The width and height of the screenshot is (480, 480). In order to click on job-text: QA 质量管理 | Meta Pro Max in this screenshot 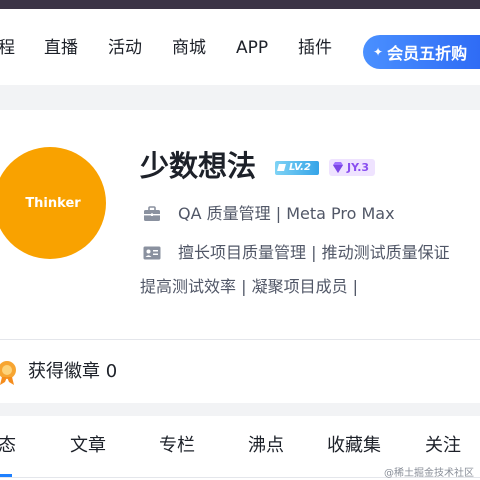, I will do `click(286, 213)`.